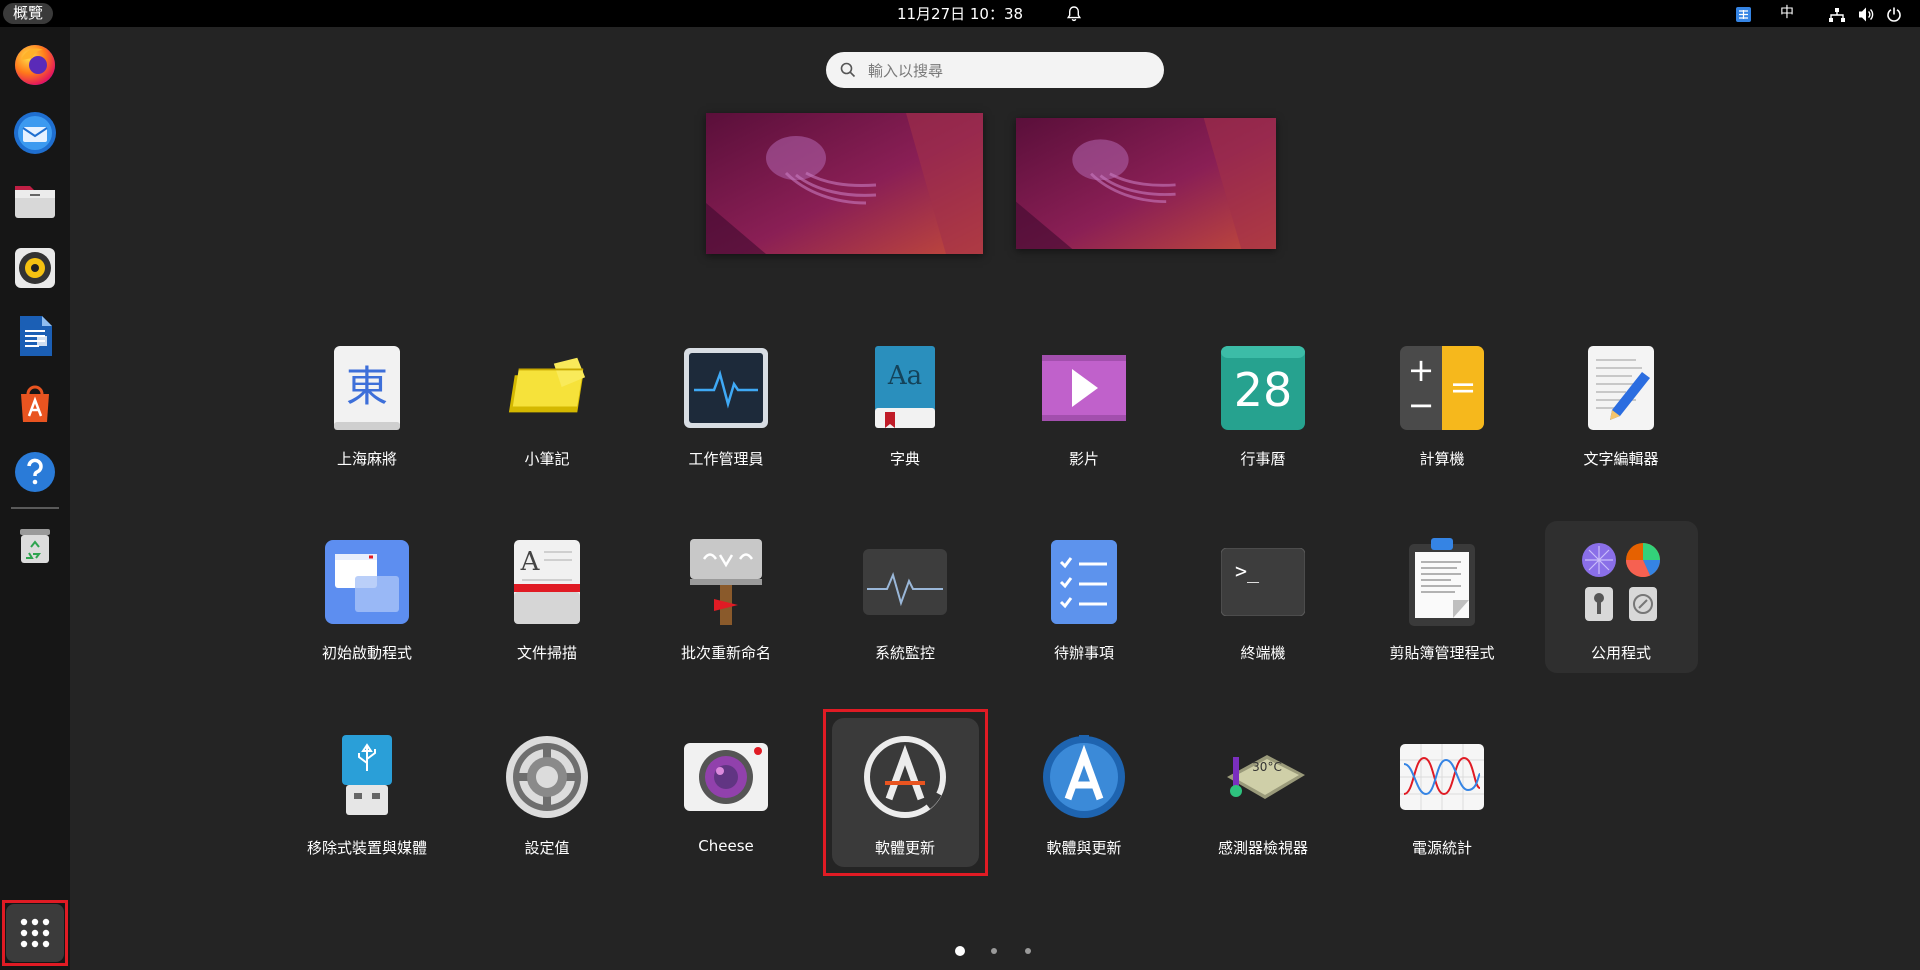 Image resolution: width=1920 pixels, height=970 pixels. I want to click on activities-button: 概覽, so click(28, 13).